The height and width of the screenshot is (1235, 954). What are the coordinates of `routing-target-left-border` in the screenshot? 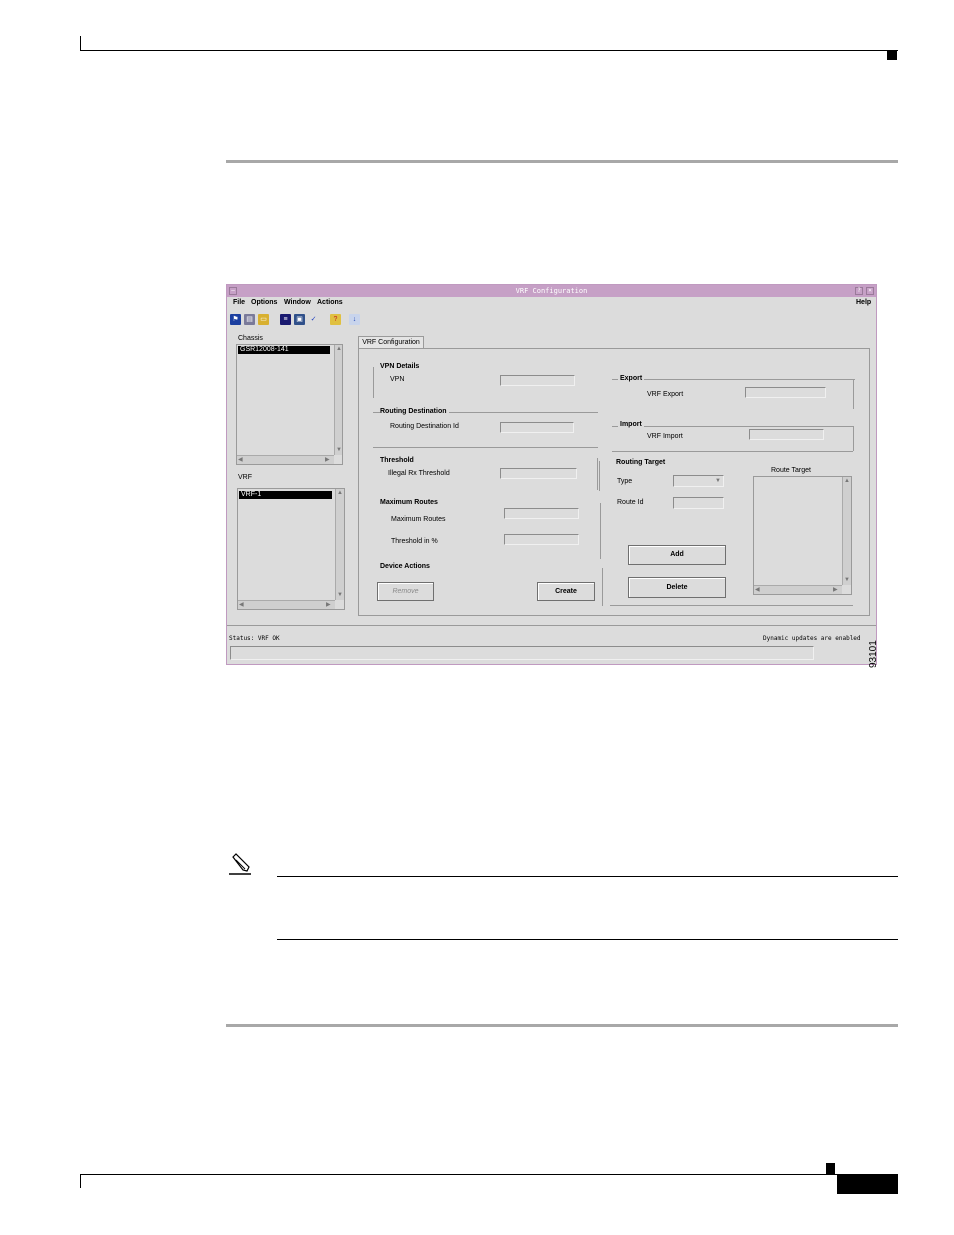 It's located at (599, 476).